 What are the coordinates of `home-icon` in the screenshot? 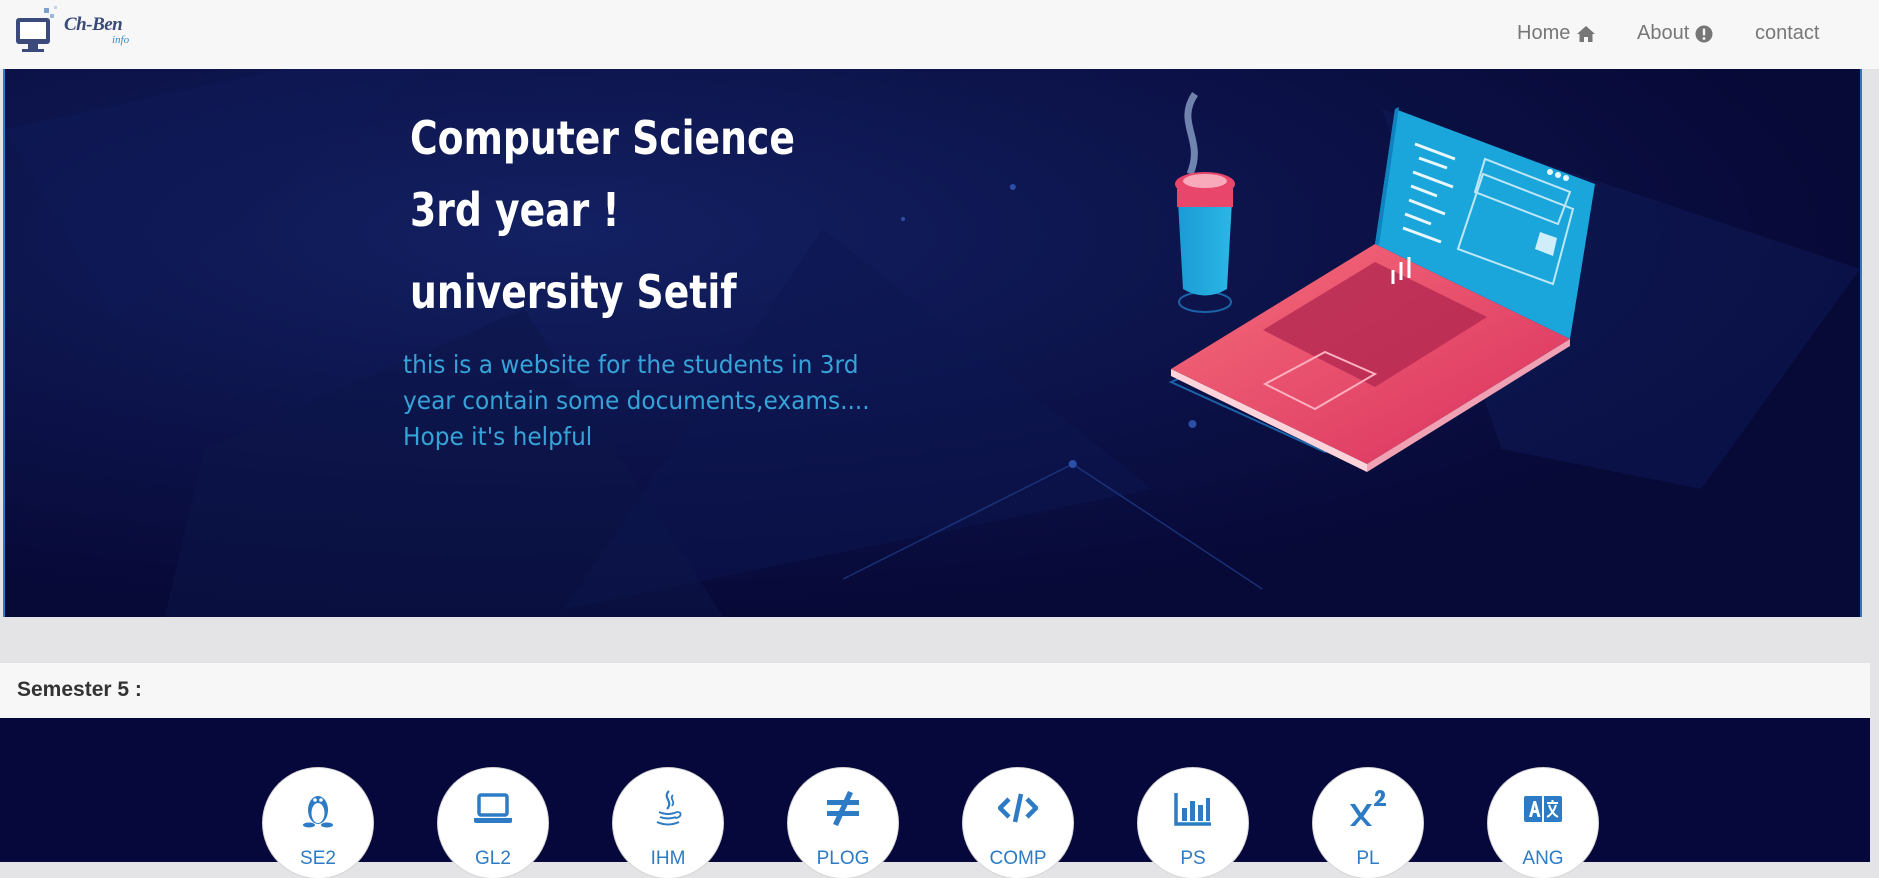 It's located at (1586, 33).